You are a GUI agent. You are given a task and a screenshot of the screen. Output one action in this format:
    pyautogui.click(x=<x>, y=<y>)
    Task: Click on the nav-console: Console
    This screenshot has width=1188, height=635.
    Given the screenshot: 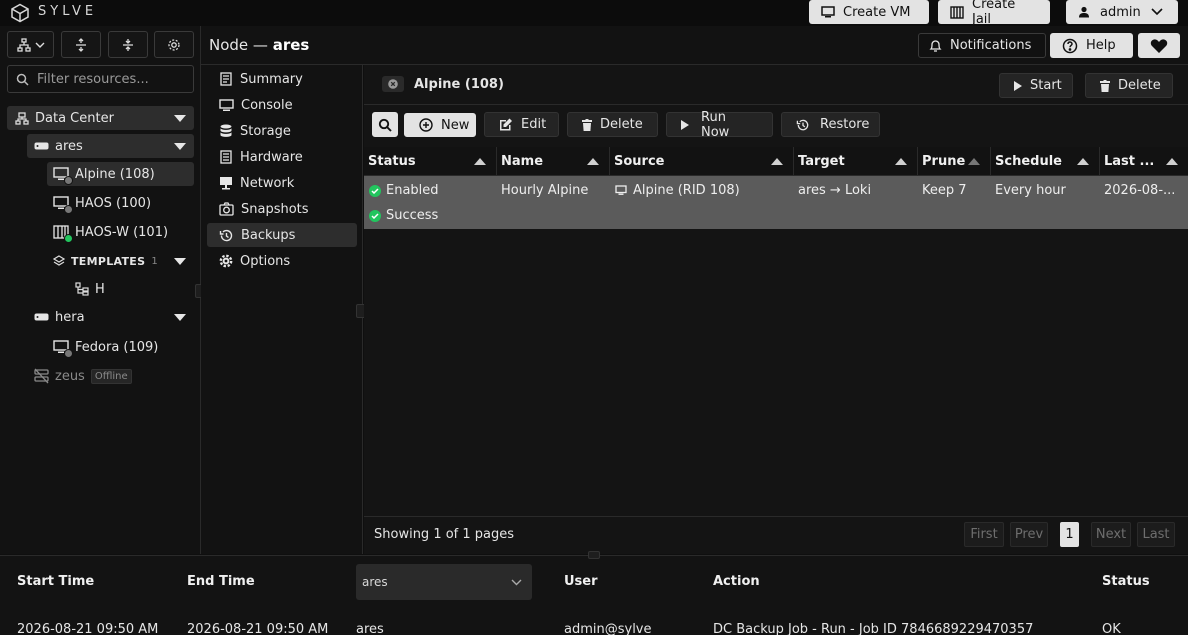 What is the action you would take?
    pyautogui.click(x=282, y=105)
    